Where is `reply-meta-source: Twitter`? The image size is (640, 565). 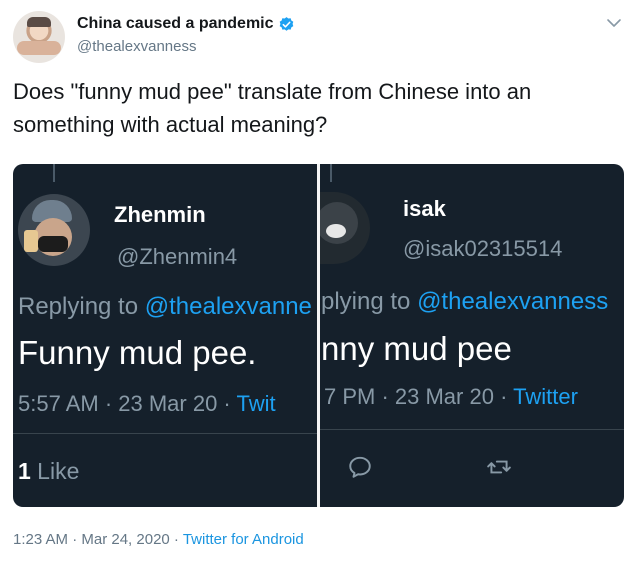 reply-meta-source: Twitter is located at coordinates (545, 396).